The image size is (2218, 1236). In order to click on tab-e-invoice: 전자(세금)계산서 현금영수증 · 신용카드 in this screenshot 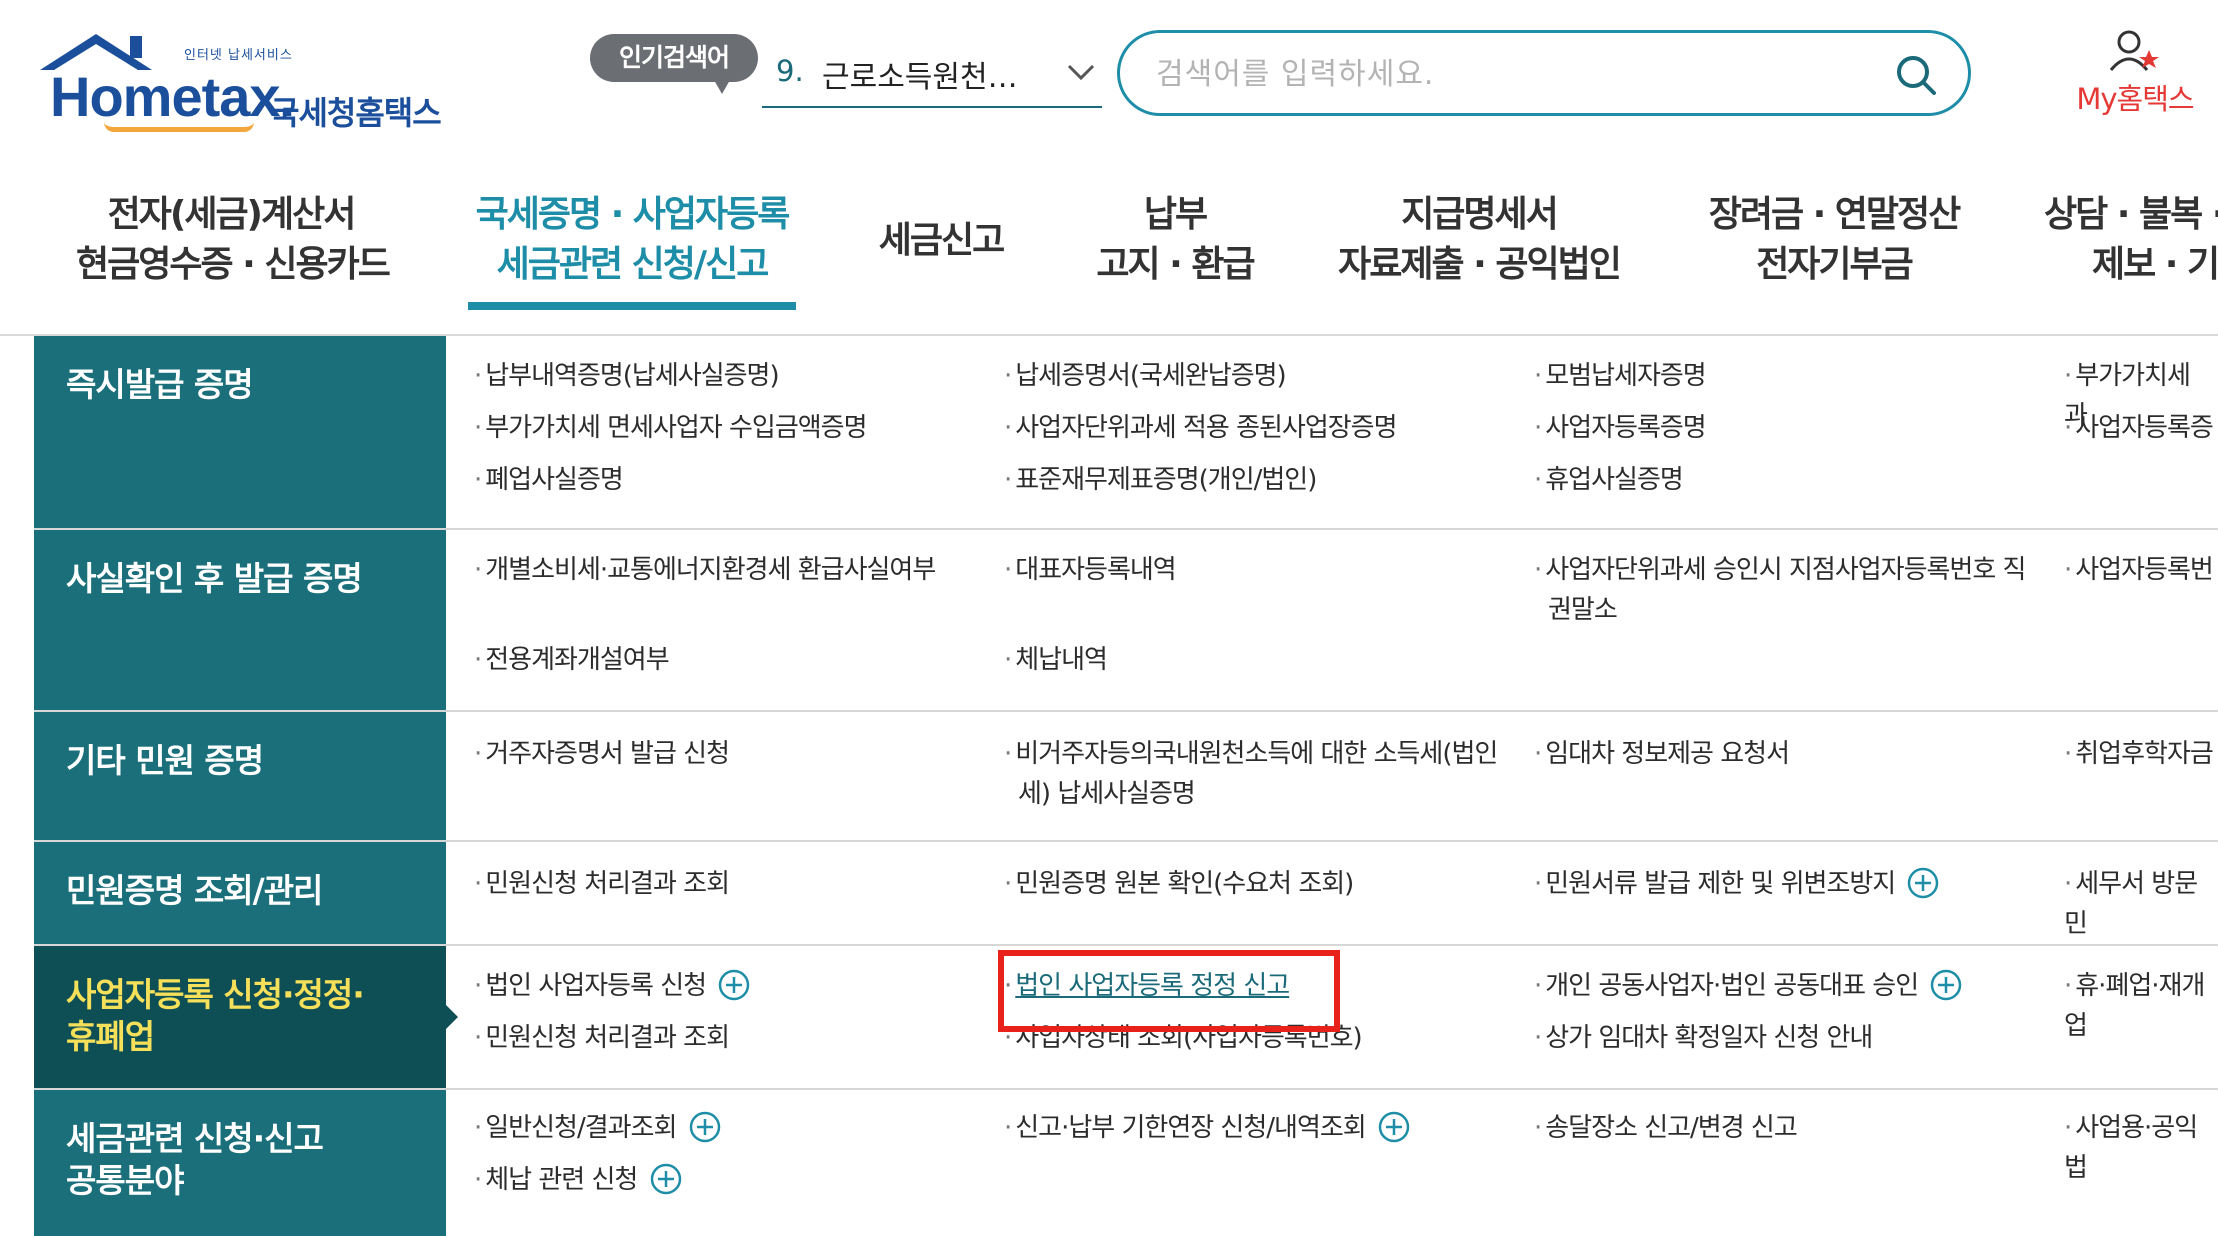, I will do `click(233, 240)`.